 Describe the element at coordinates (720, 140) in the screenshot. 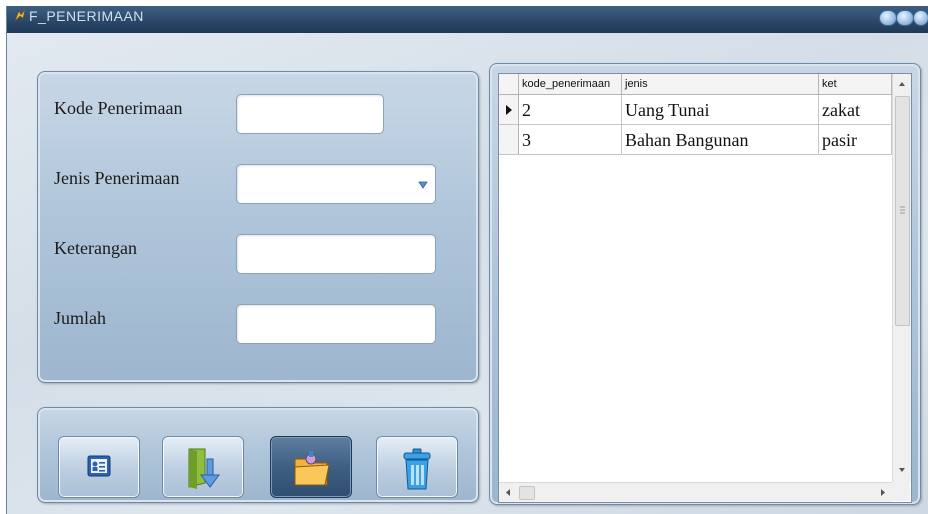

I see `cell-jenis: Bahan Bangunan` at that location.